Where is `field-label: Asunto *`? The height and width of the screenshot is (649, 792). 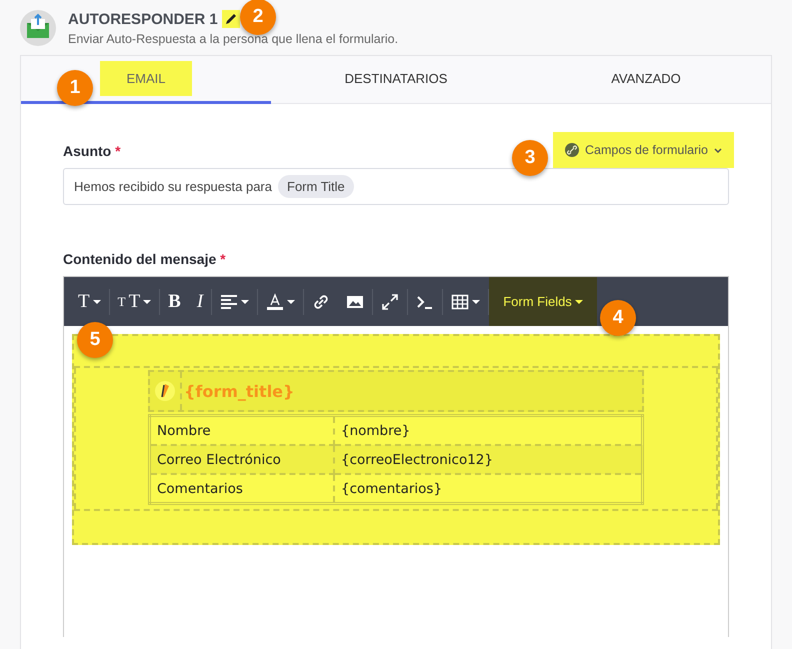
field-label: Asunto * is located at coordinates (92, 152).